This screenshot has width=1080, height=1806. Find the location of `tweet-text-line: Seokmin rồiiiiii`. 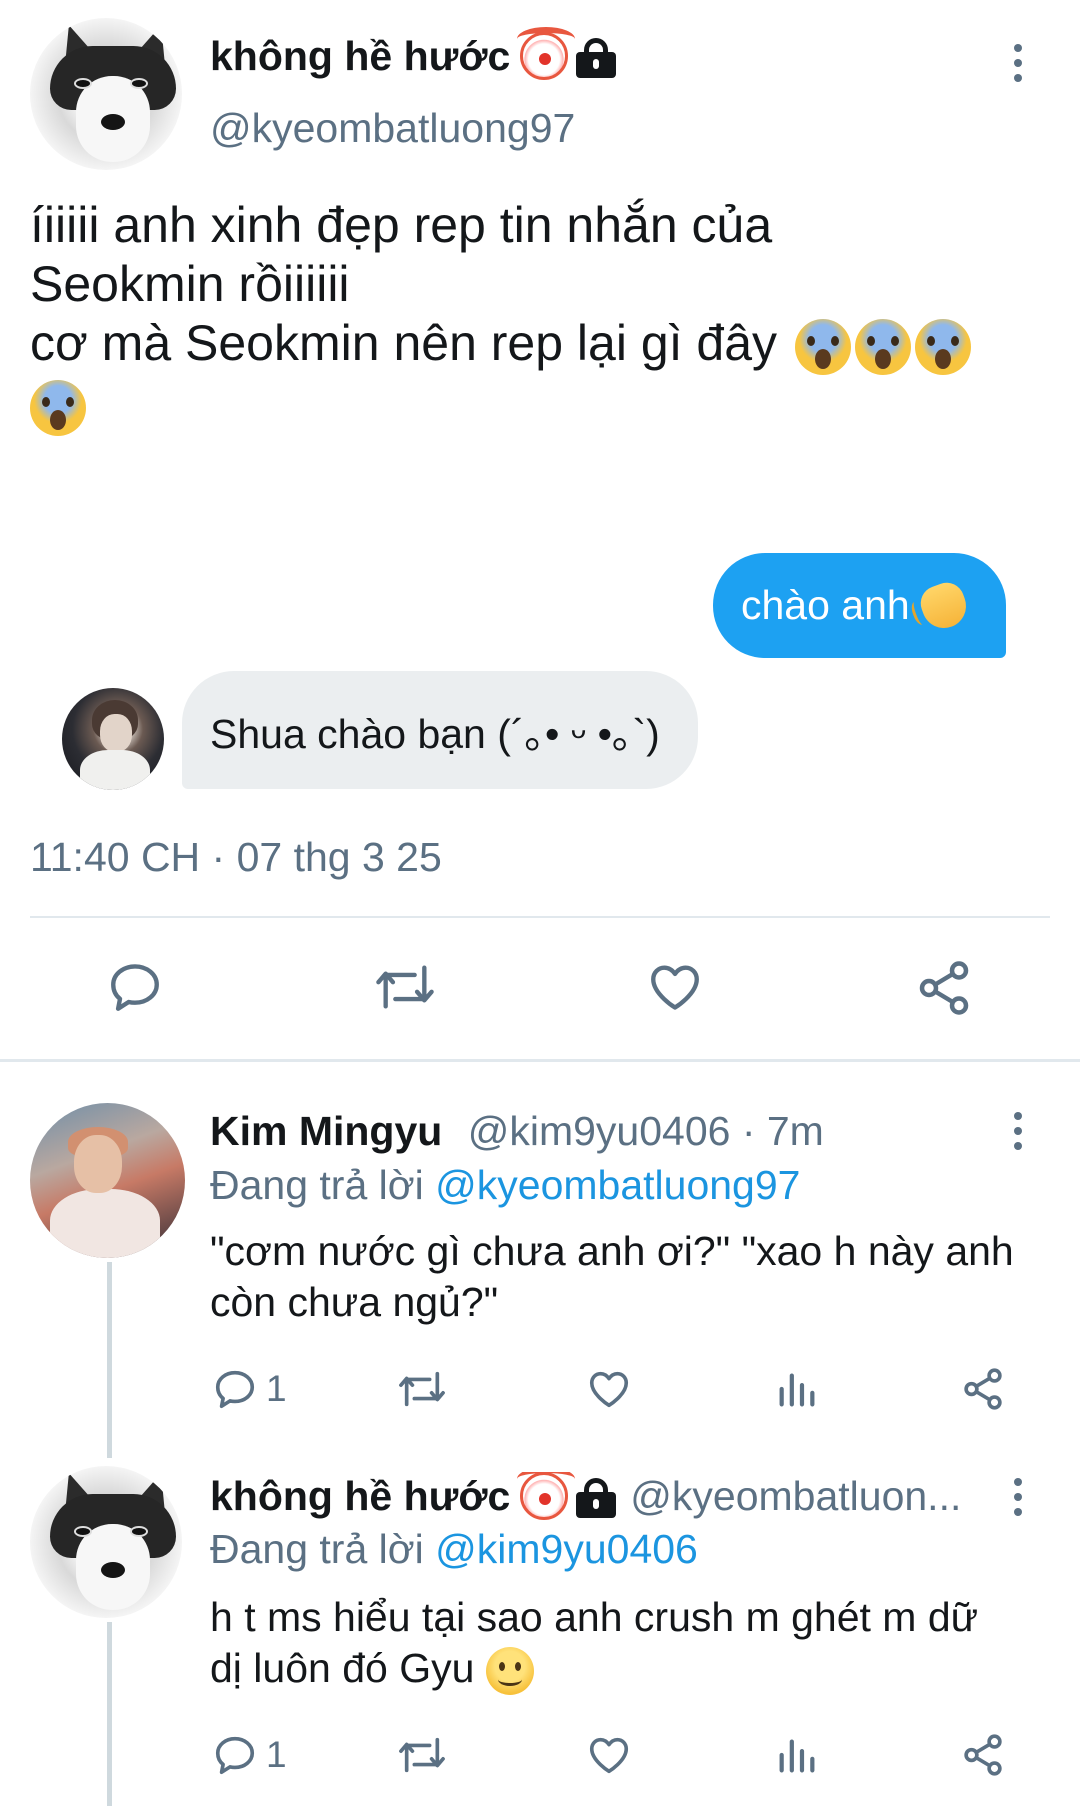

tweet-text-line: Seokmin rồiiiiii is located at coordinates (190, 284).